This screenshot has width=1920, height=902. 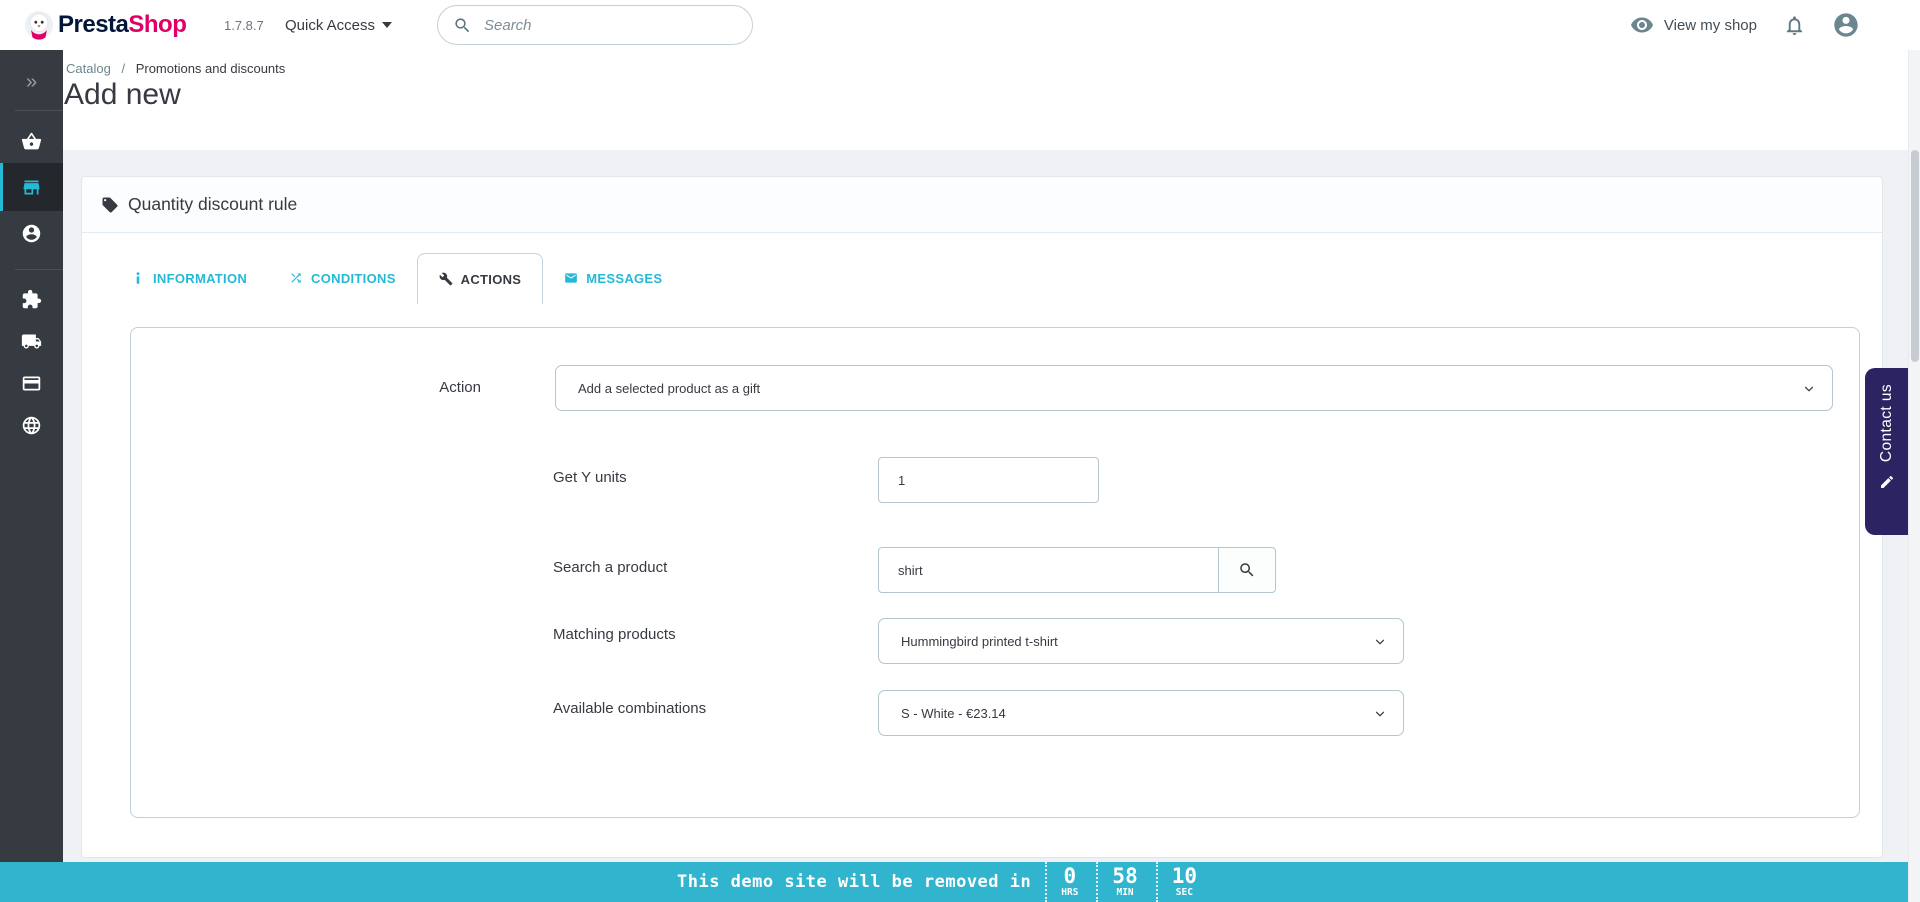 I want to click on sidebar-item-international, so click(x=31, y=425).